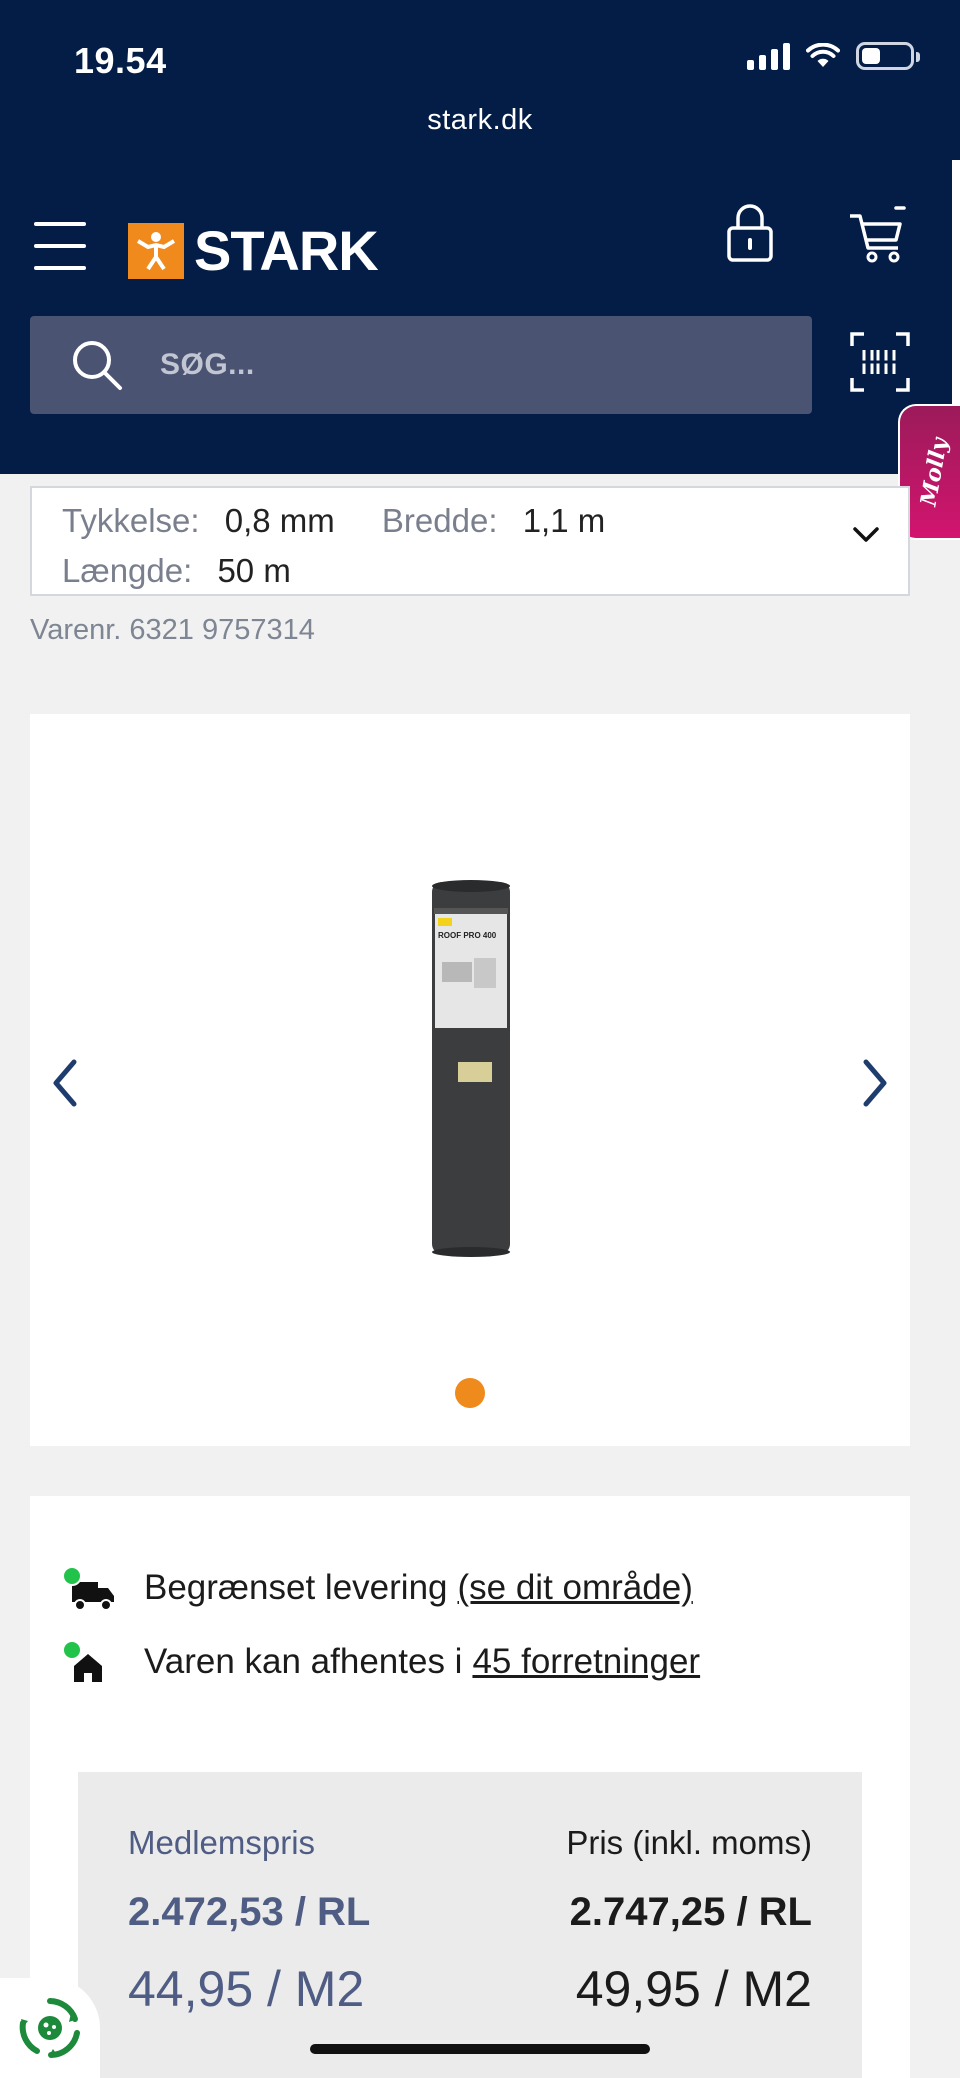 The width and height of the screenshot is (960, 2078). I want to click on lock-icon, so click(750, 233).